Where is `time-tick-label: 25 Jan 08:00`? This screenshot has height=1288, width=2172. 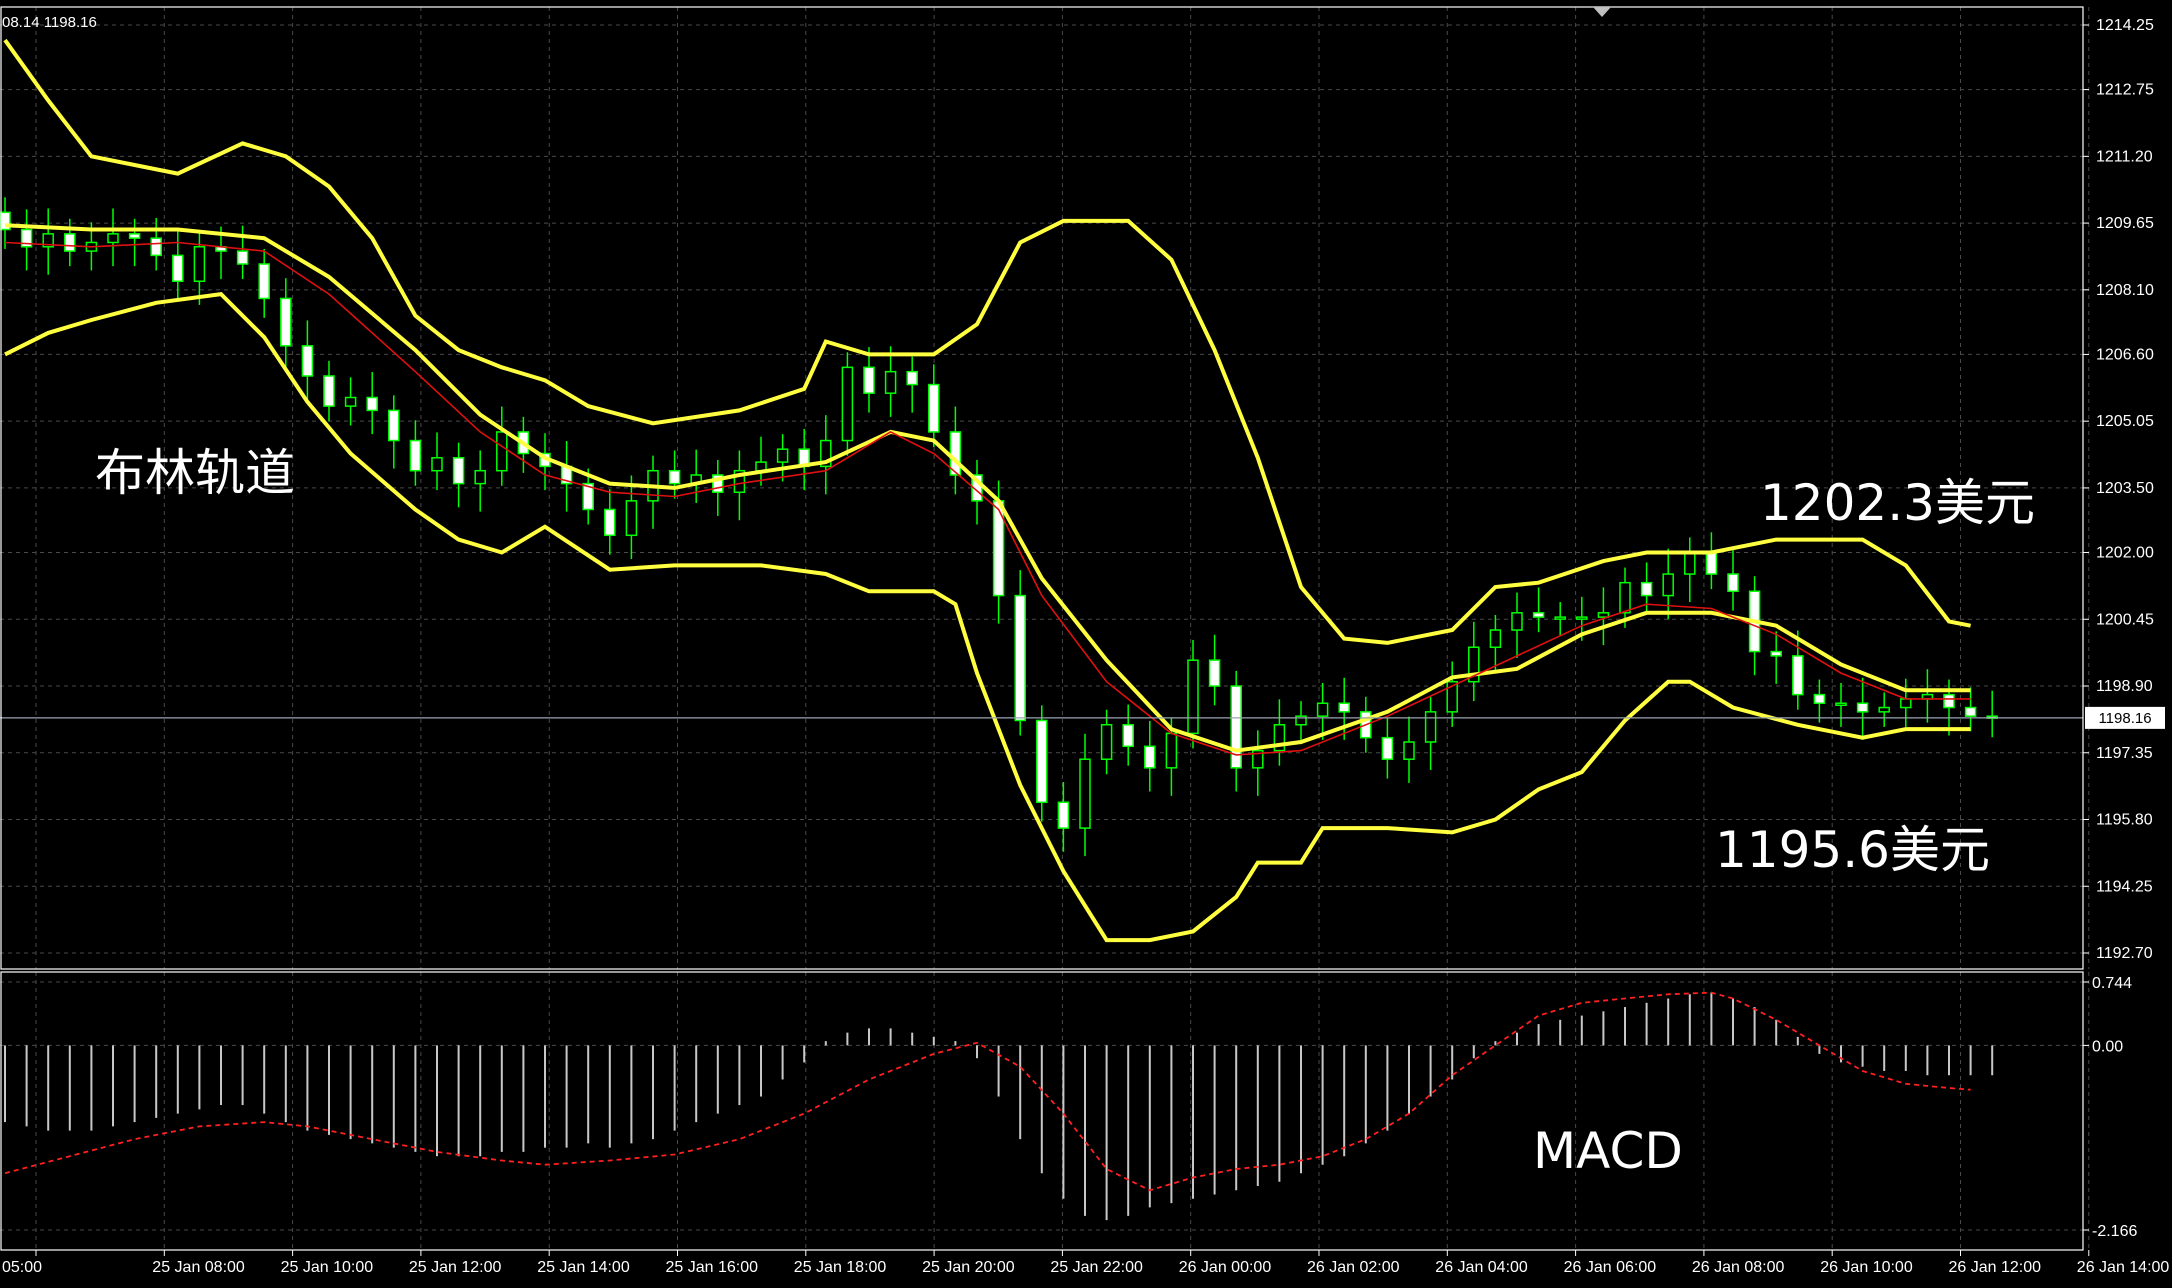
time-tick-label: 25 Jan 08:00 is located at coordinates (198, 1267).